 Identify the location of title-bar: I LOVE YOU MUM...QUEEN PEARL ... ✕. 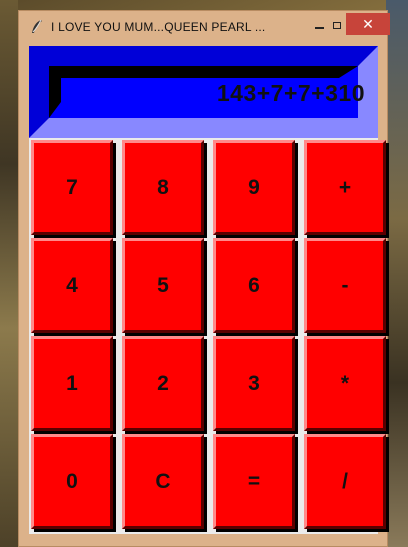
(204, 27).